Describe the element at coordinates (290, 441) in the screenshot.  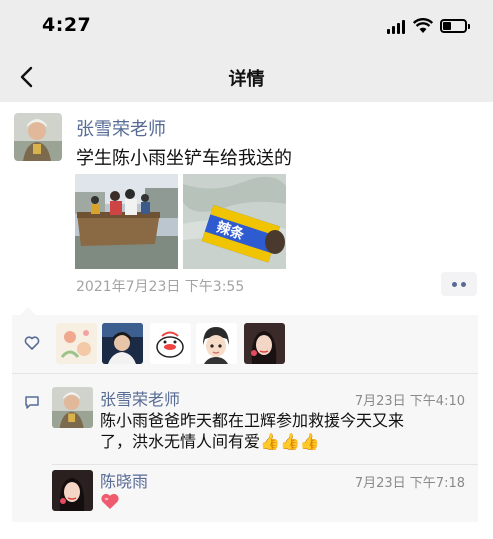
I see `thumbs-up-emoji: 👍👍👍` at that location.